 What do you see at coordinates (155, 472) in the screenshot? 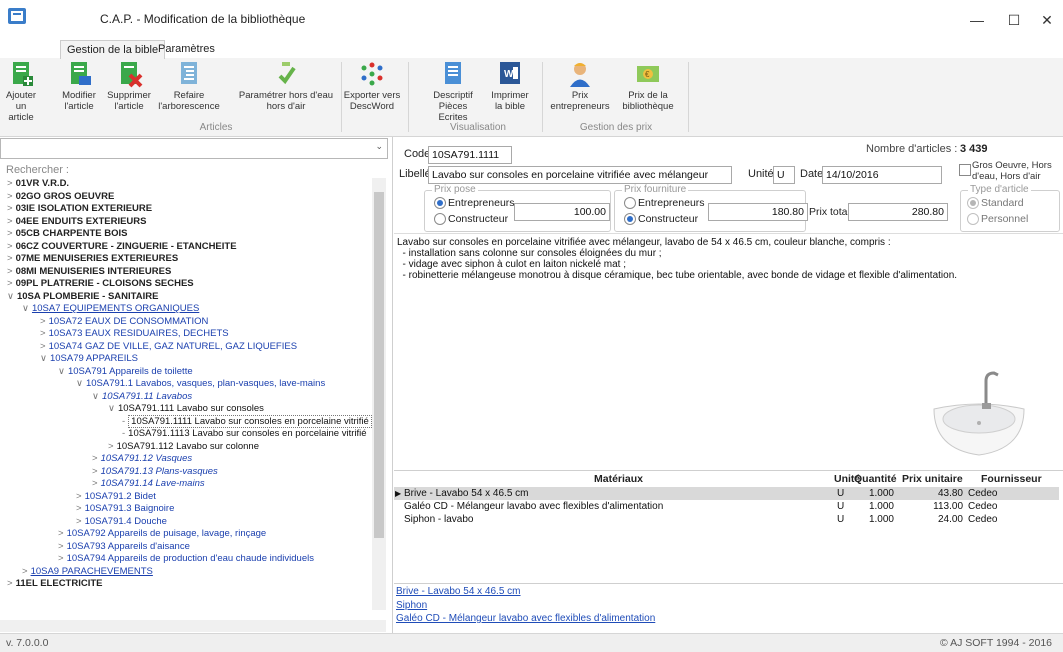
I see `tree-node: >10SA791.13 Plans-vasques` at bounding box center [155, 472].